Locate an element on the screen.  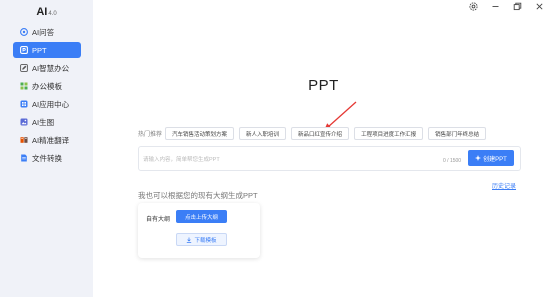
download-icon is located at coordinates (189, 240).